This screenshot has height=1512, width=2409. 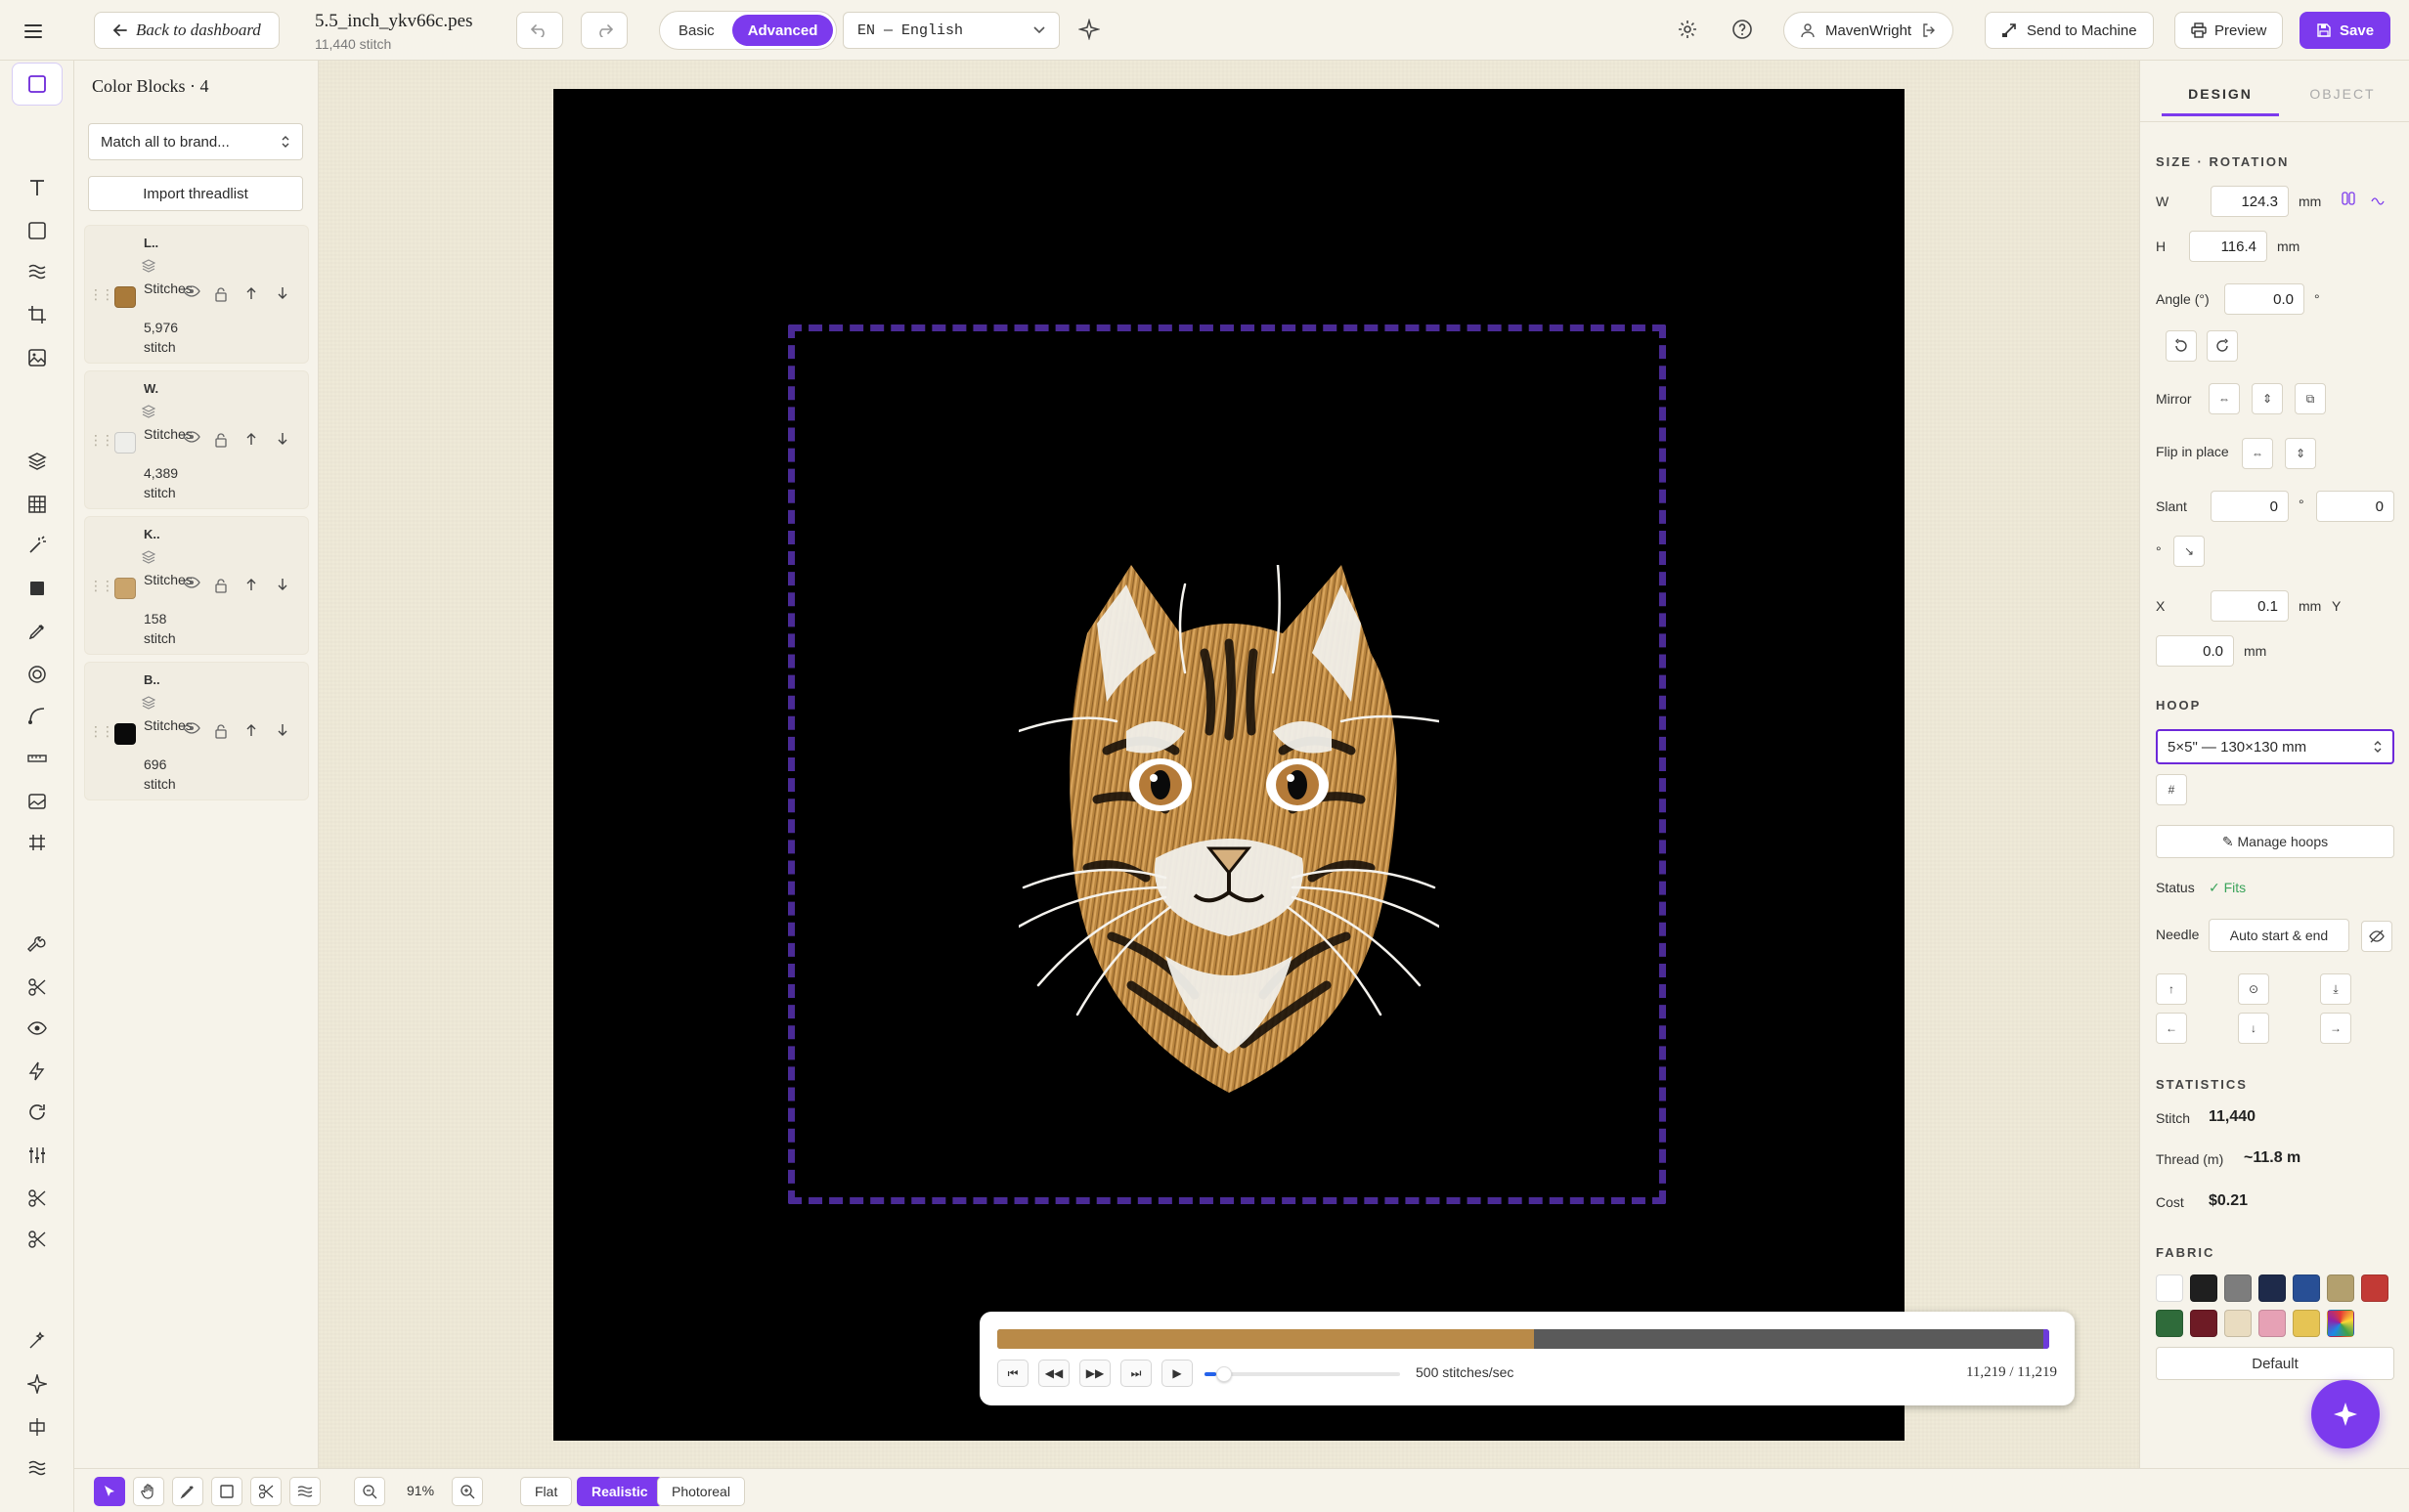 I want to click on angle-input, so click(x=2264, y=299).